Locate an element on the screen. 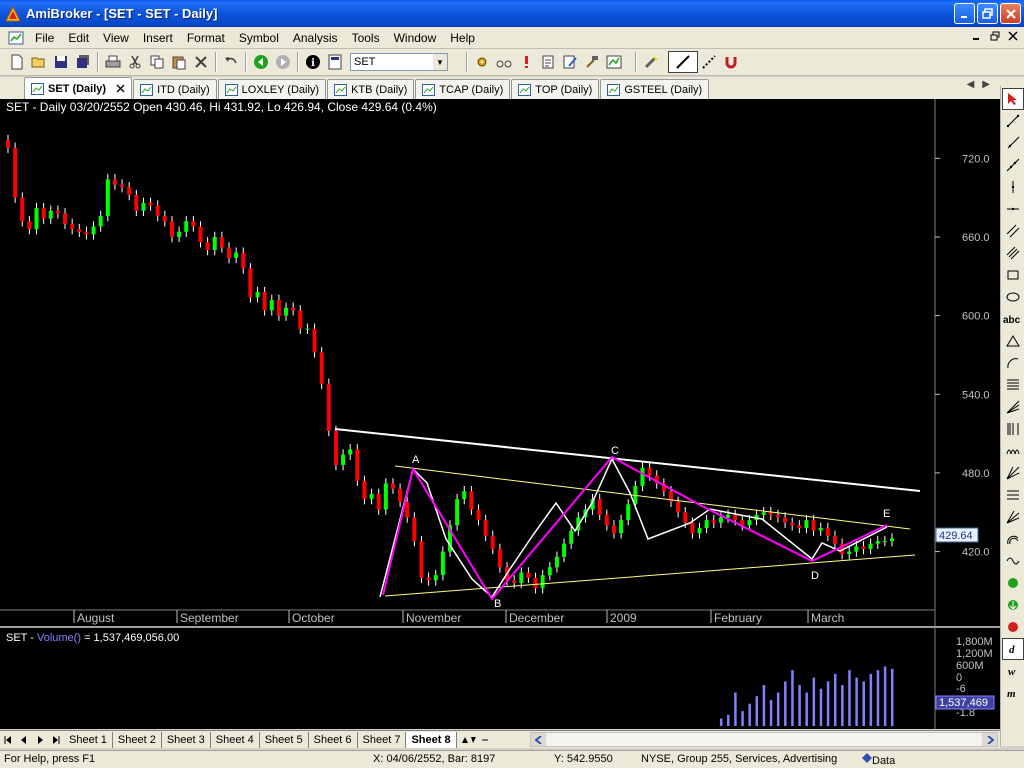  symbol-info-button is located at coordinates (335, 62).